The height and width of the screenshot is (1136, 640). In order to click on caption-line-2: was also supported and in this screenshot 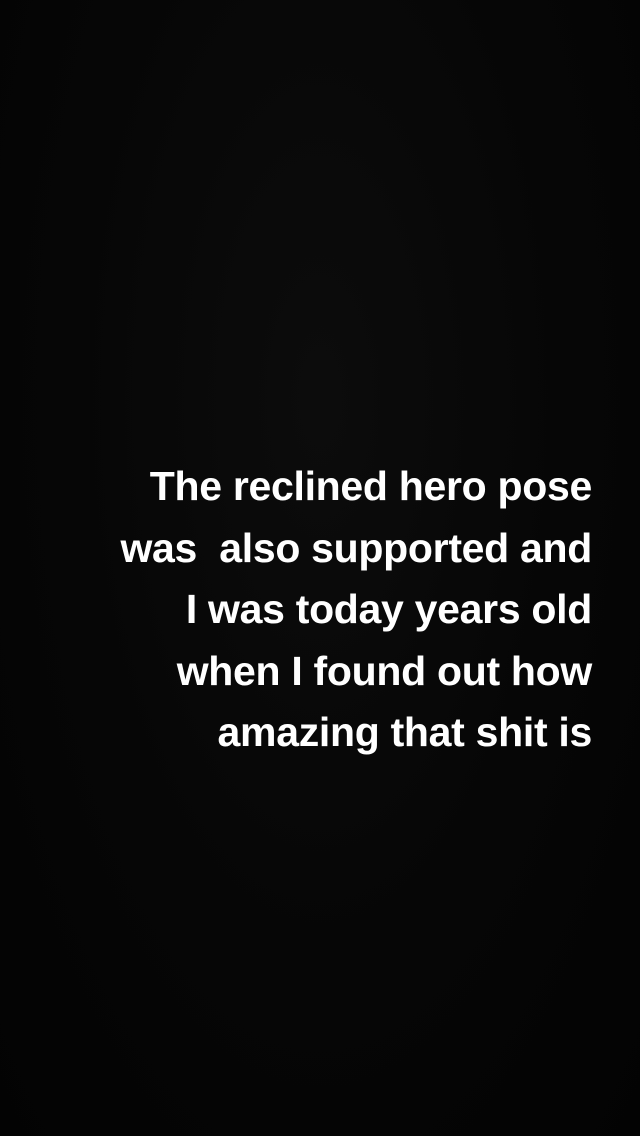, I will do `click(356, 547)`.